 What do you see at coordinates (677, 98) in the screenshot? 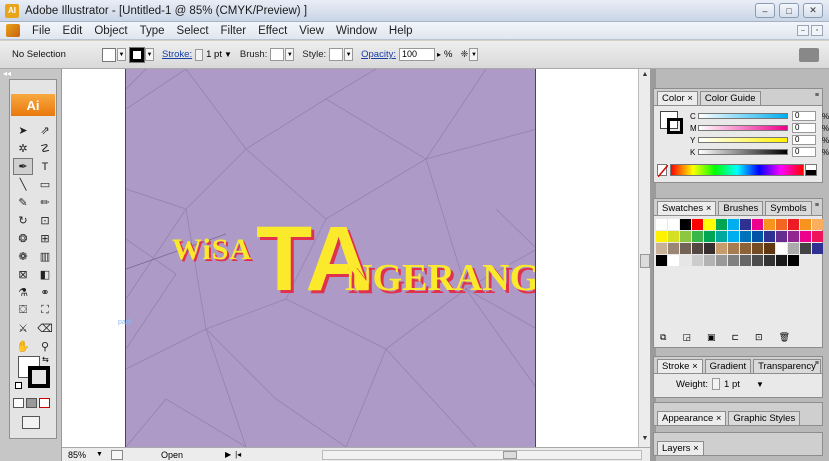
I see `tab-color: Color ×` at bounding box center [677, 98].